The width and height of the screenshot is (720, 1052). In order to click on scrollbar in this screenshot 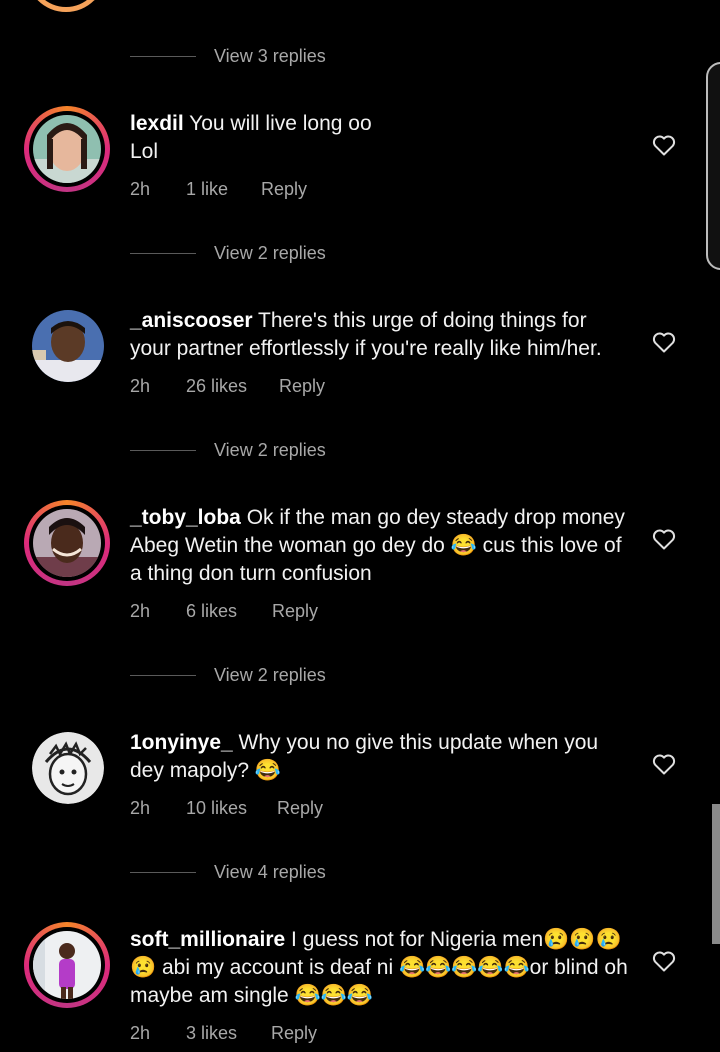, I will do `click(716, 874)`.